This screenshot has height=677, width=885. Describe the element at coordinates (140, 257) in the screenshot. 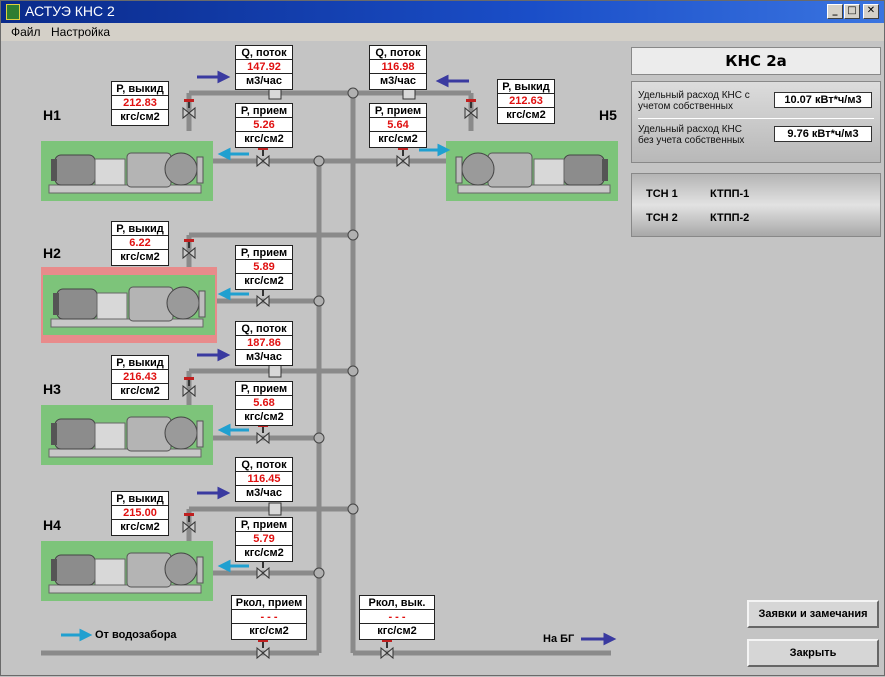

I see `h2-pout-unit: кгс/см2` at that location.